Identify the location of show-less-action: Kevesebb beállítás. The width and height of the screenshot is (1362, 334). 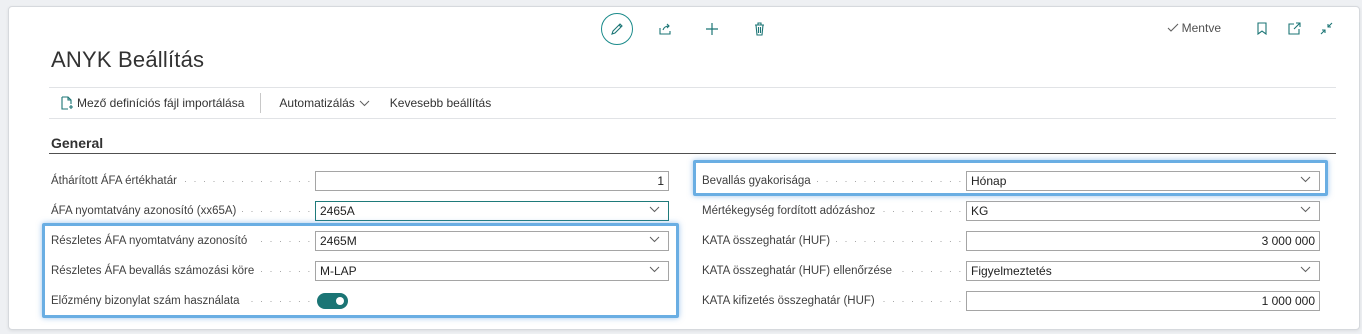
(440, 103).